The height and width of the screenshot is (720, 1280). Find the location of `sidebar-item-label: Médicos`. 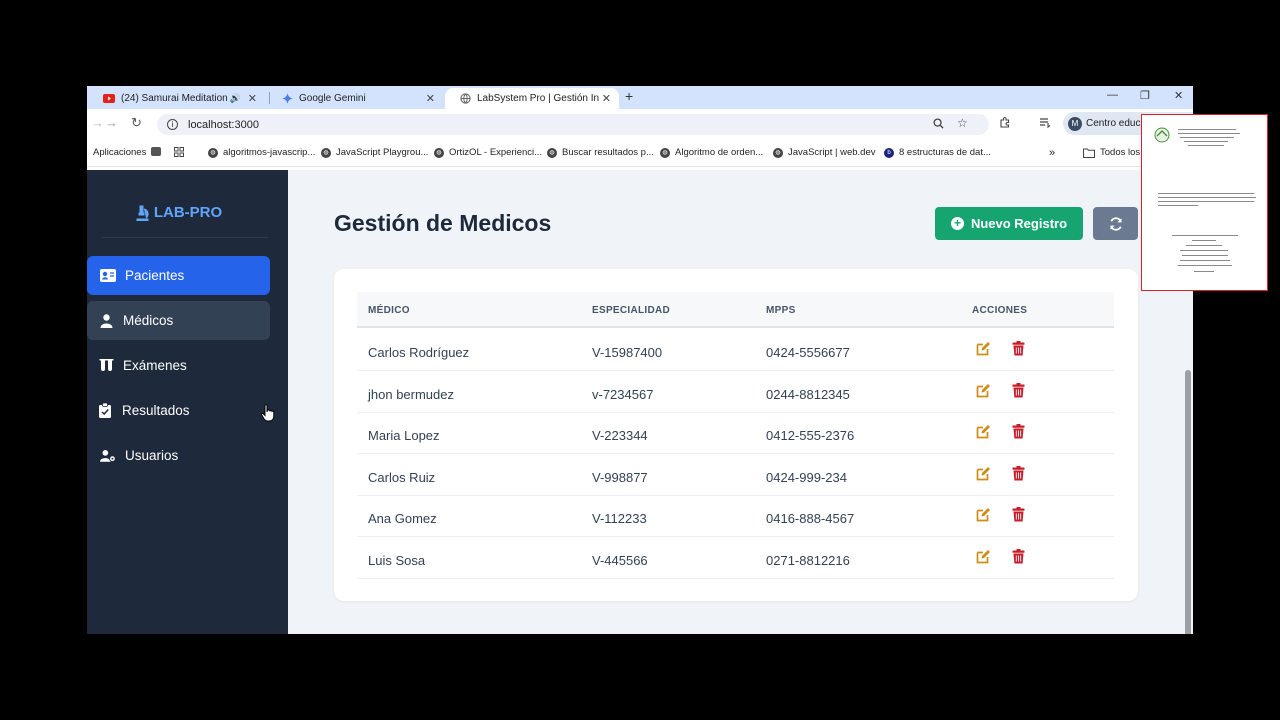

sidebar-item-label: Médicos is located at coordinates (148, 320).